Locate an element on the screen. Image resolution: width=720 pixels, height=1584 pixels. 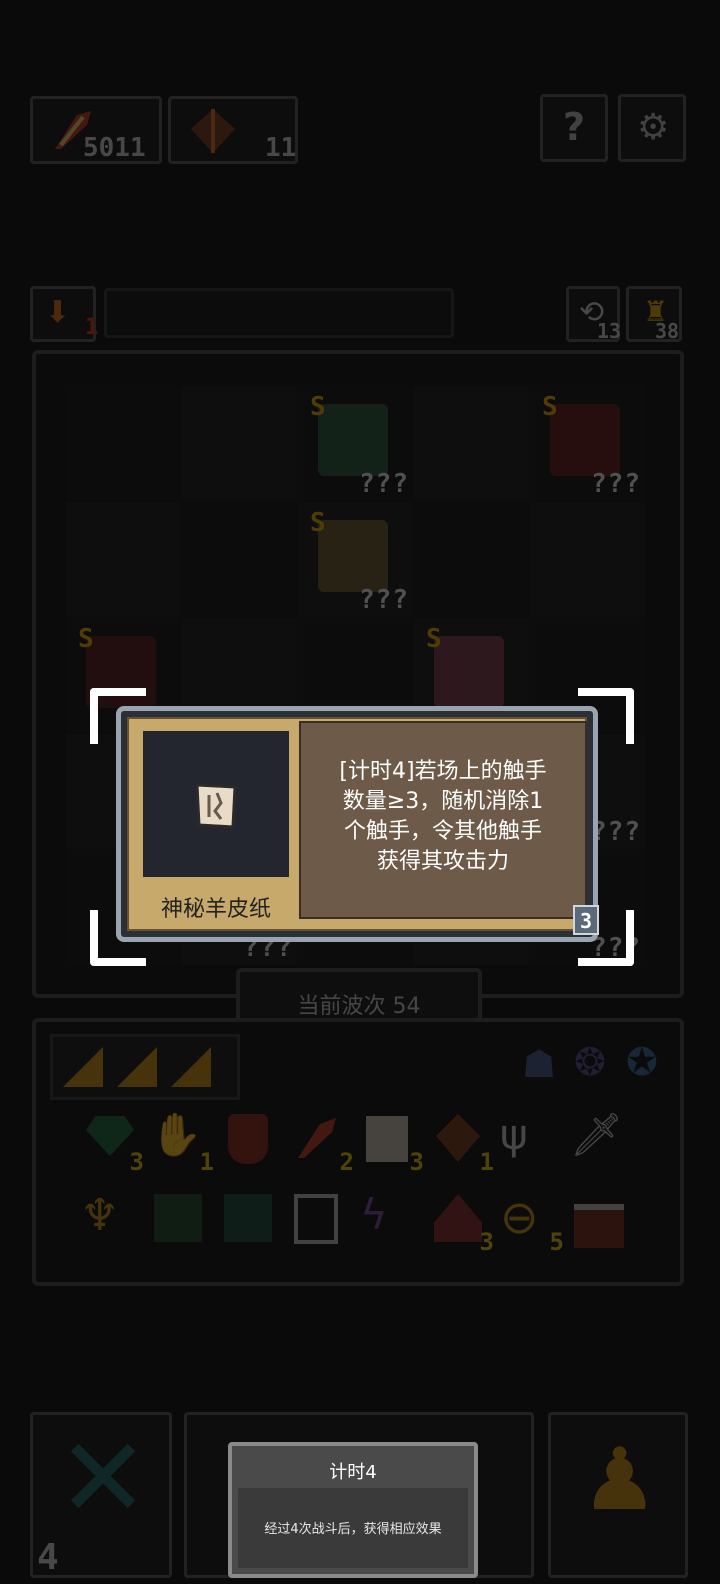
gem-icon is located at coordinates (110, 1136).